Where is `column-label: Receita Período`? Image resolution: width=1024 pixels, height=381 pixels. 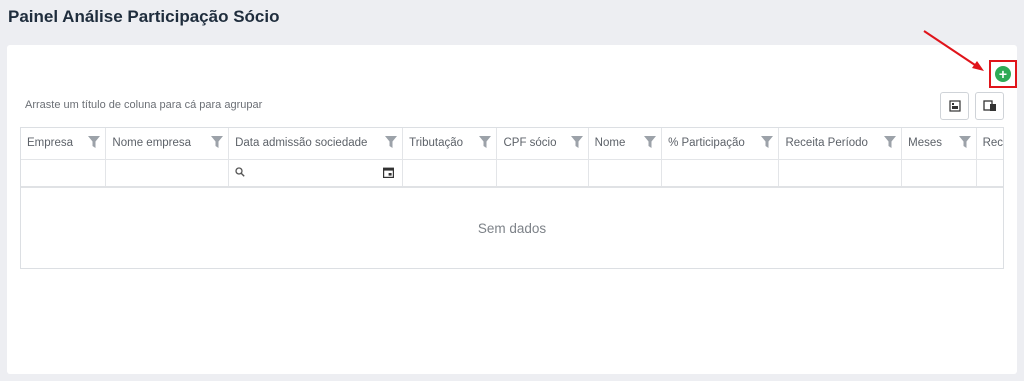
column-label: Receita Período is located at coordinates (826, 143).